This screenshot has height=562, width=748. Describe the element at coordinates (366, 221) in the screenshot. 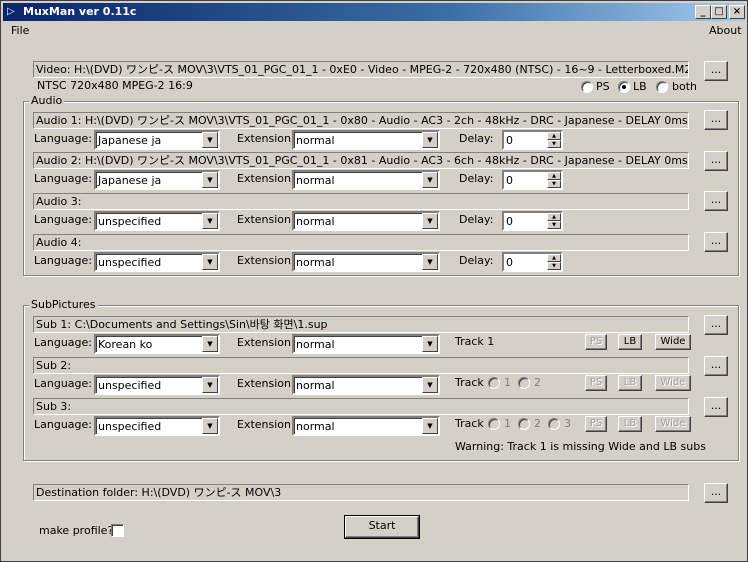

I see `audio-3-extension-select: normal ▼` at that location.